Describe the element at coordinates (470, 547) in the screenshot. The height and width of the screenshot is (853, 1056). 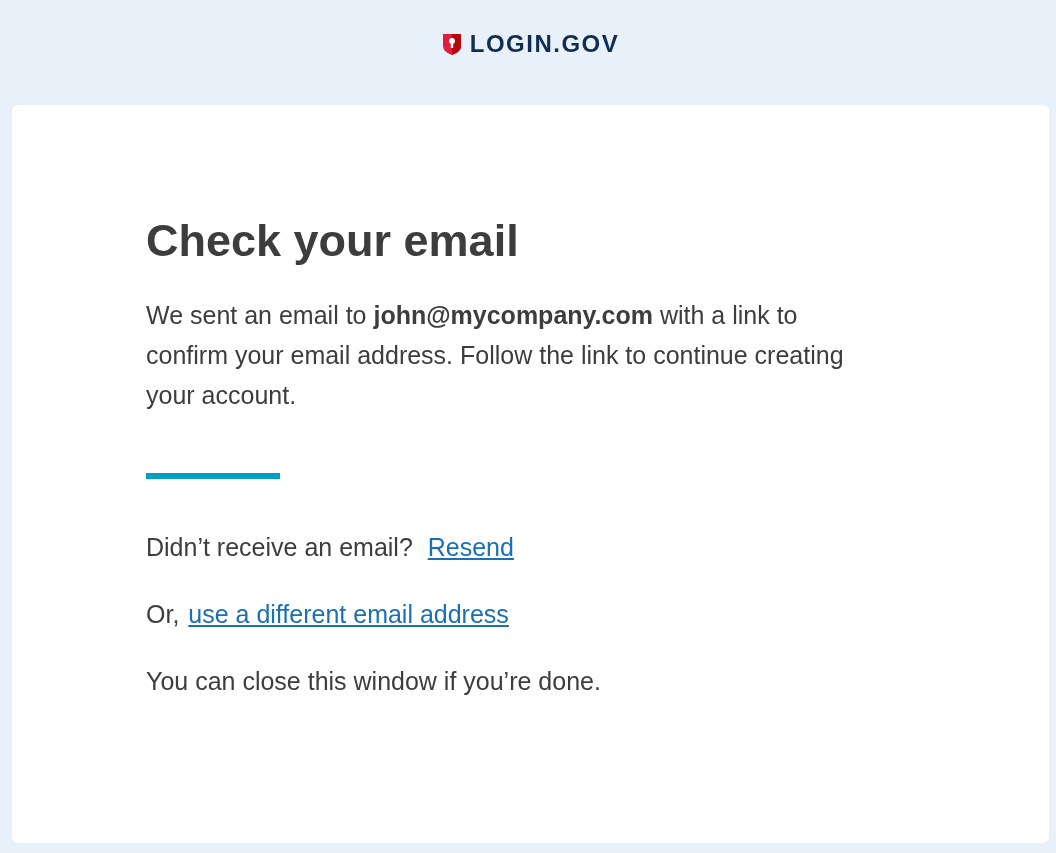
I see `resend-link: Resend` at that location.